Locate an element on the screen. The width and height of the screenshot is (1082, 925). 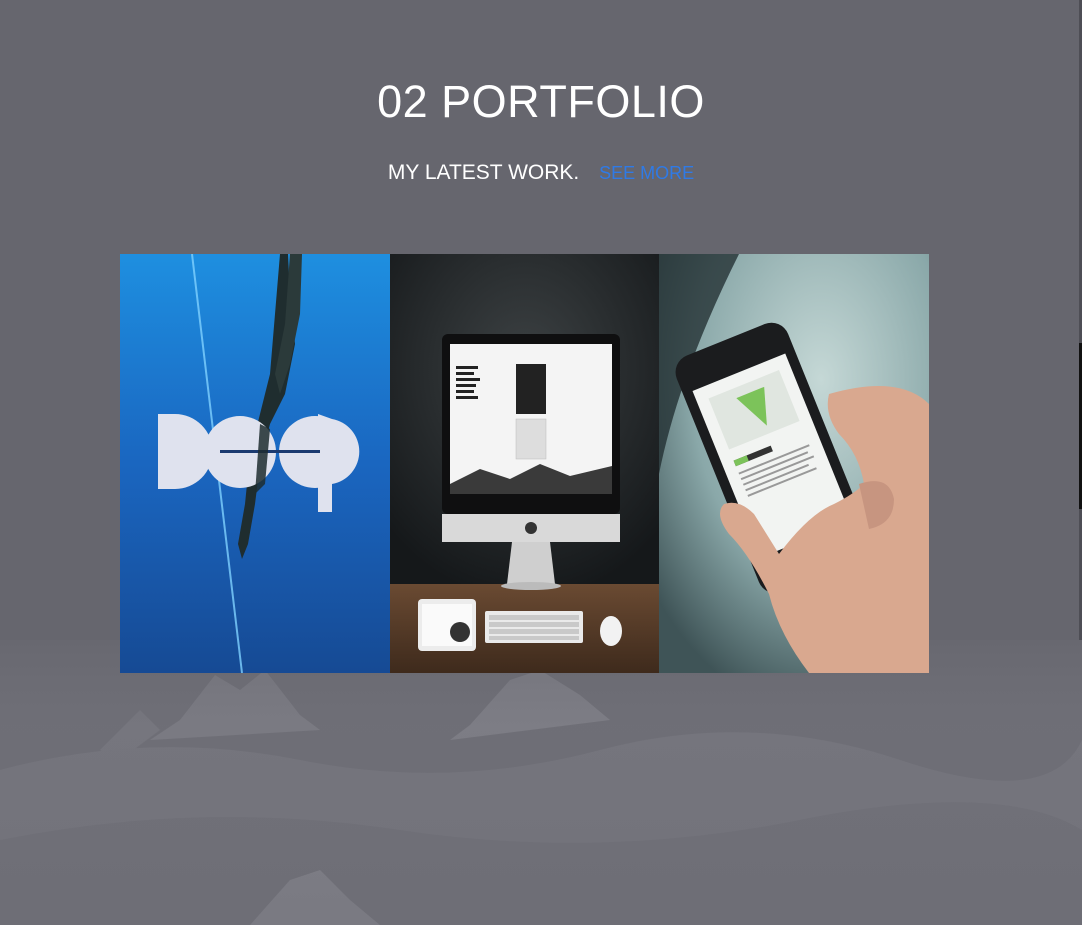
portfolio-item-imac is located at coordinates (524, 463).